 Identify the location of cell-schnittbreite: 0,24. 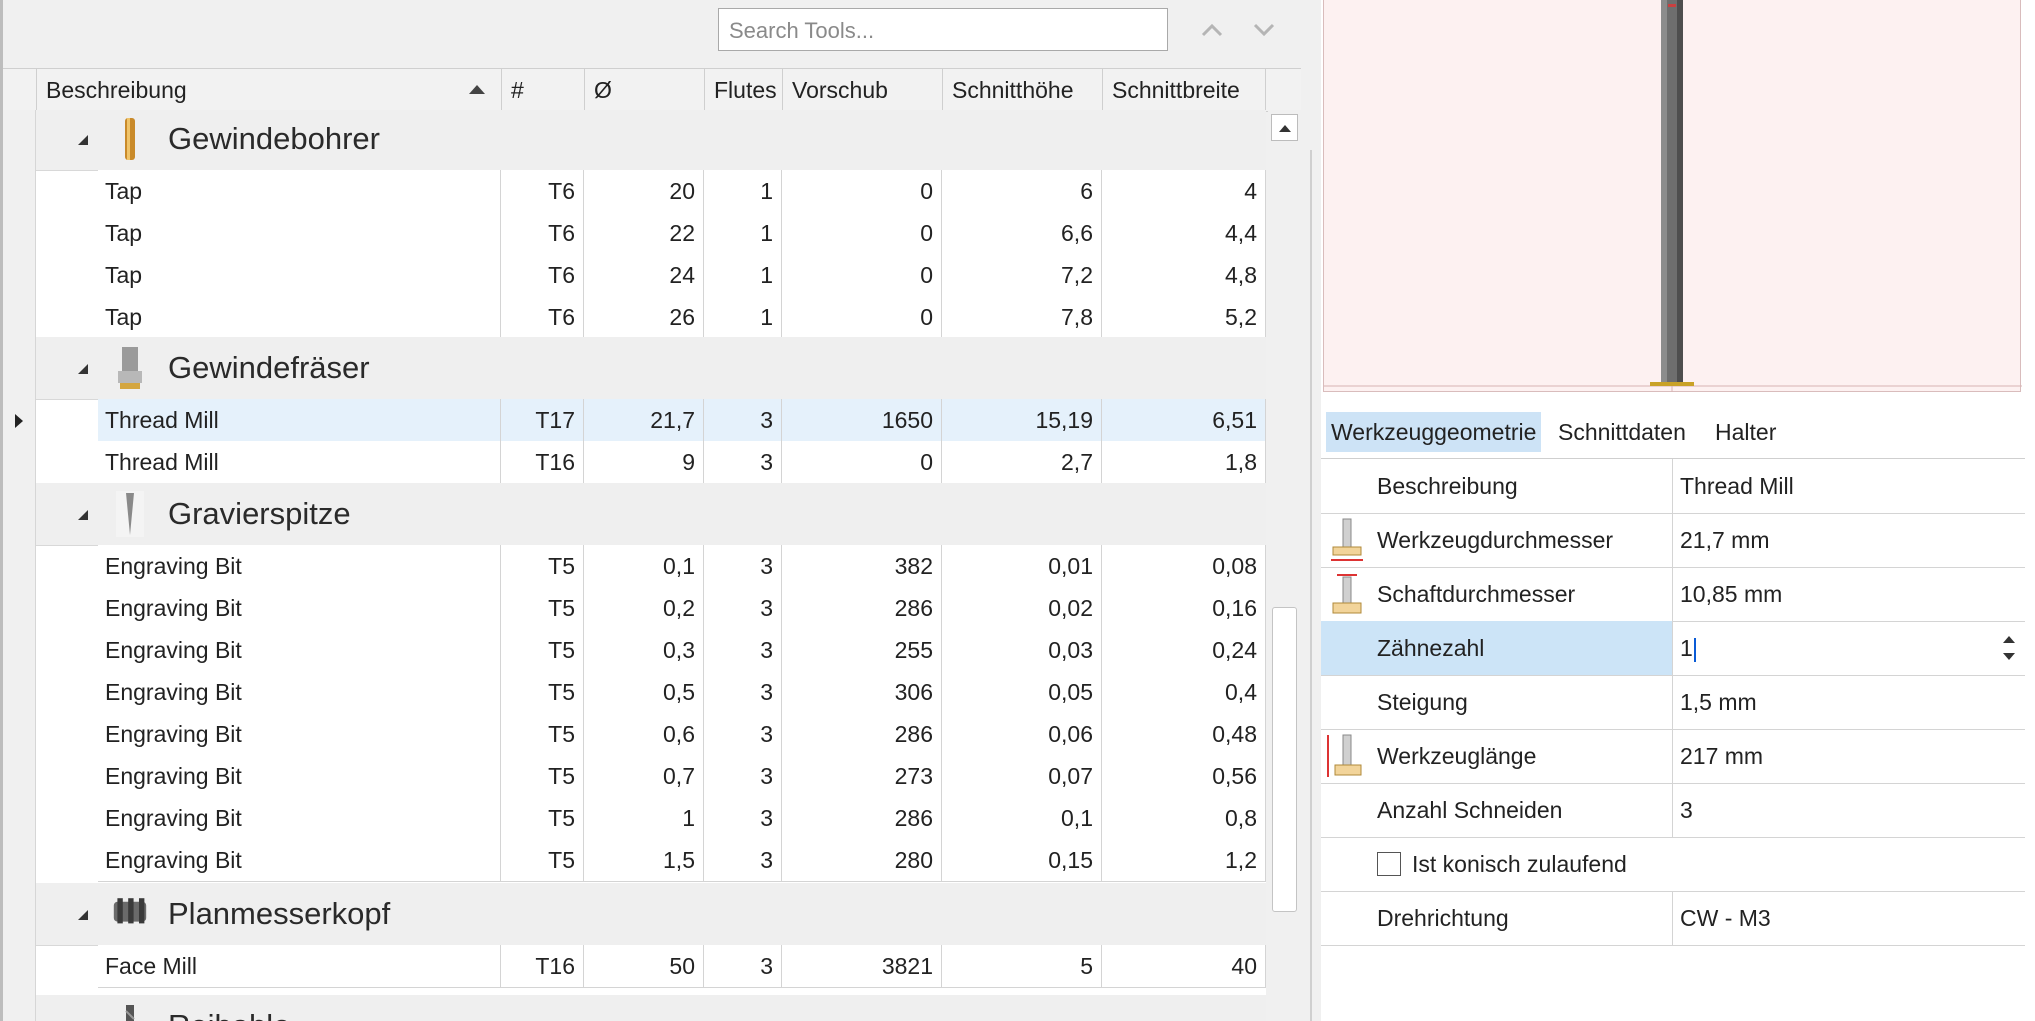
(1184, 650).